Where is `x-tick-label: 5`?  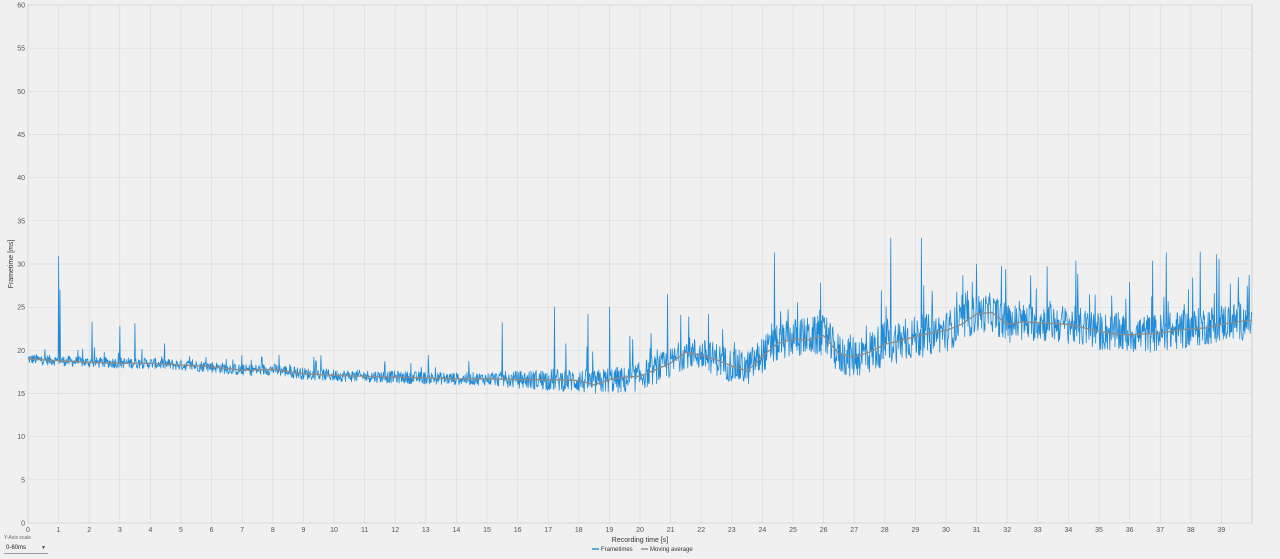 x-tick-label: 5 is located at coordinates (181, 530).